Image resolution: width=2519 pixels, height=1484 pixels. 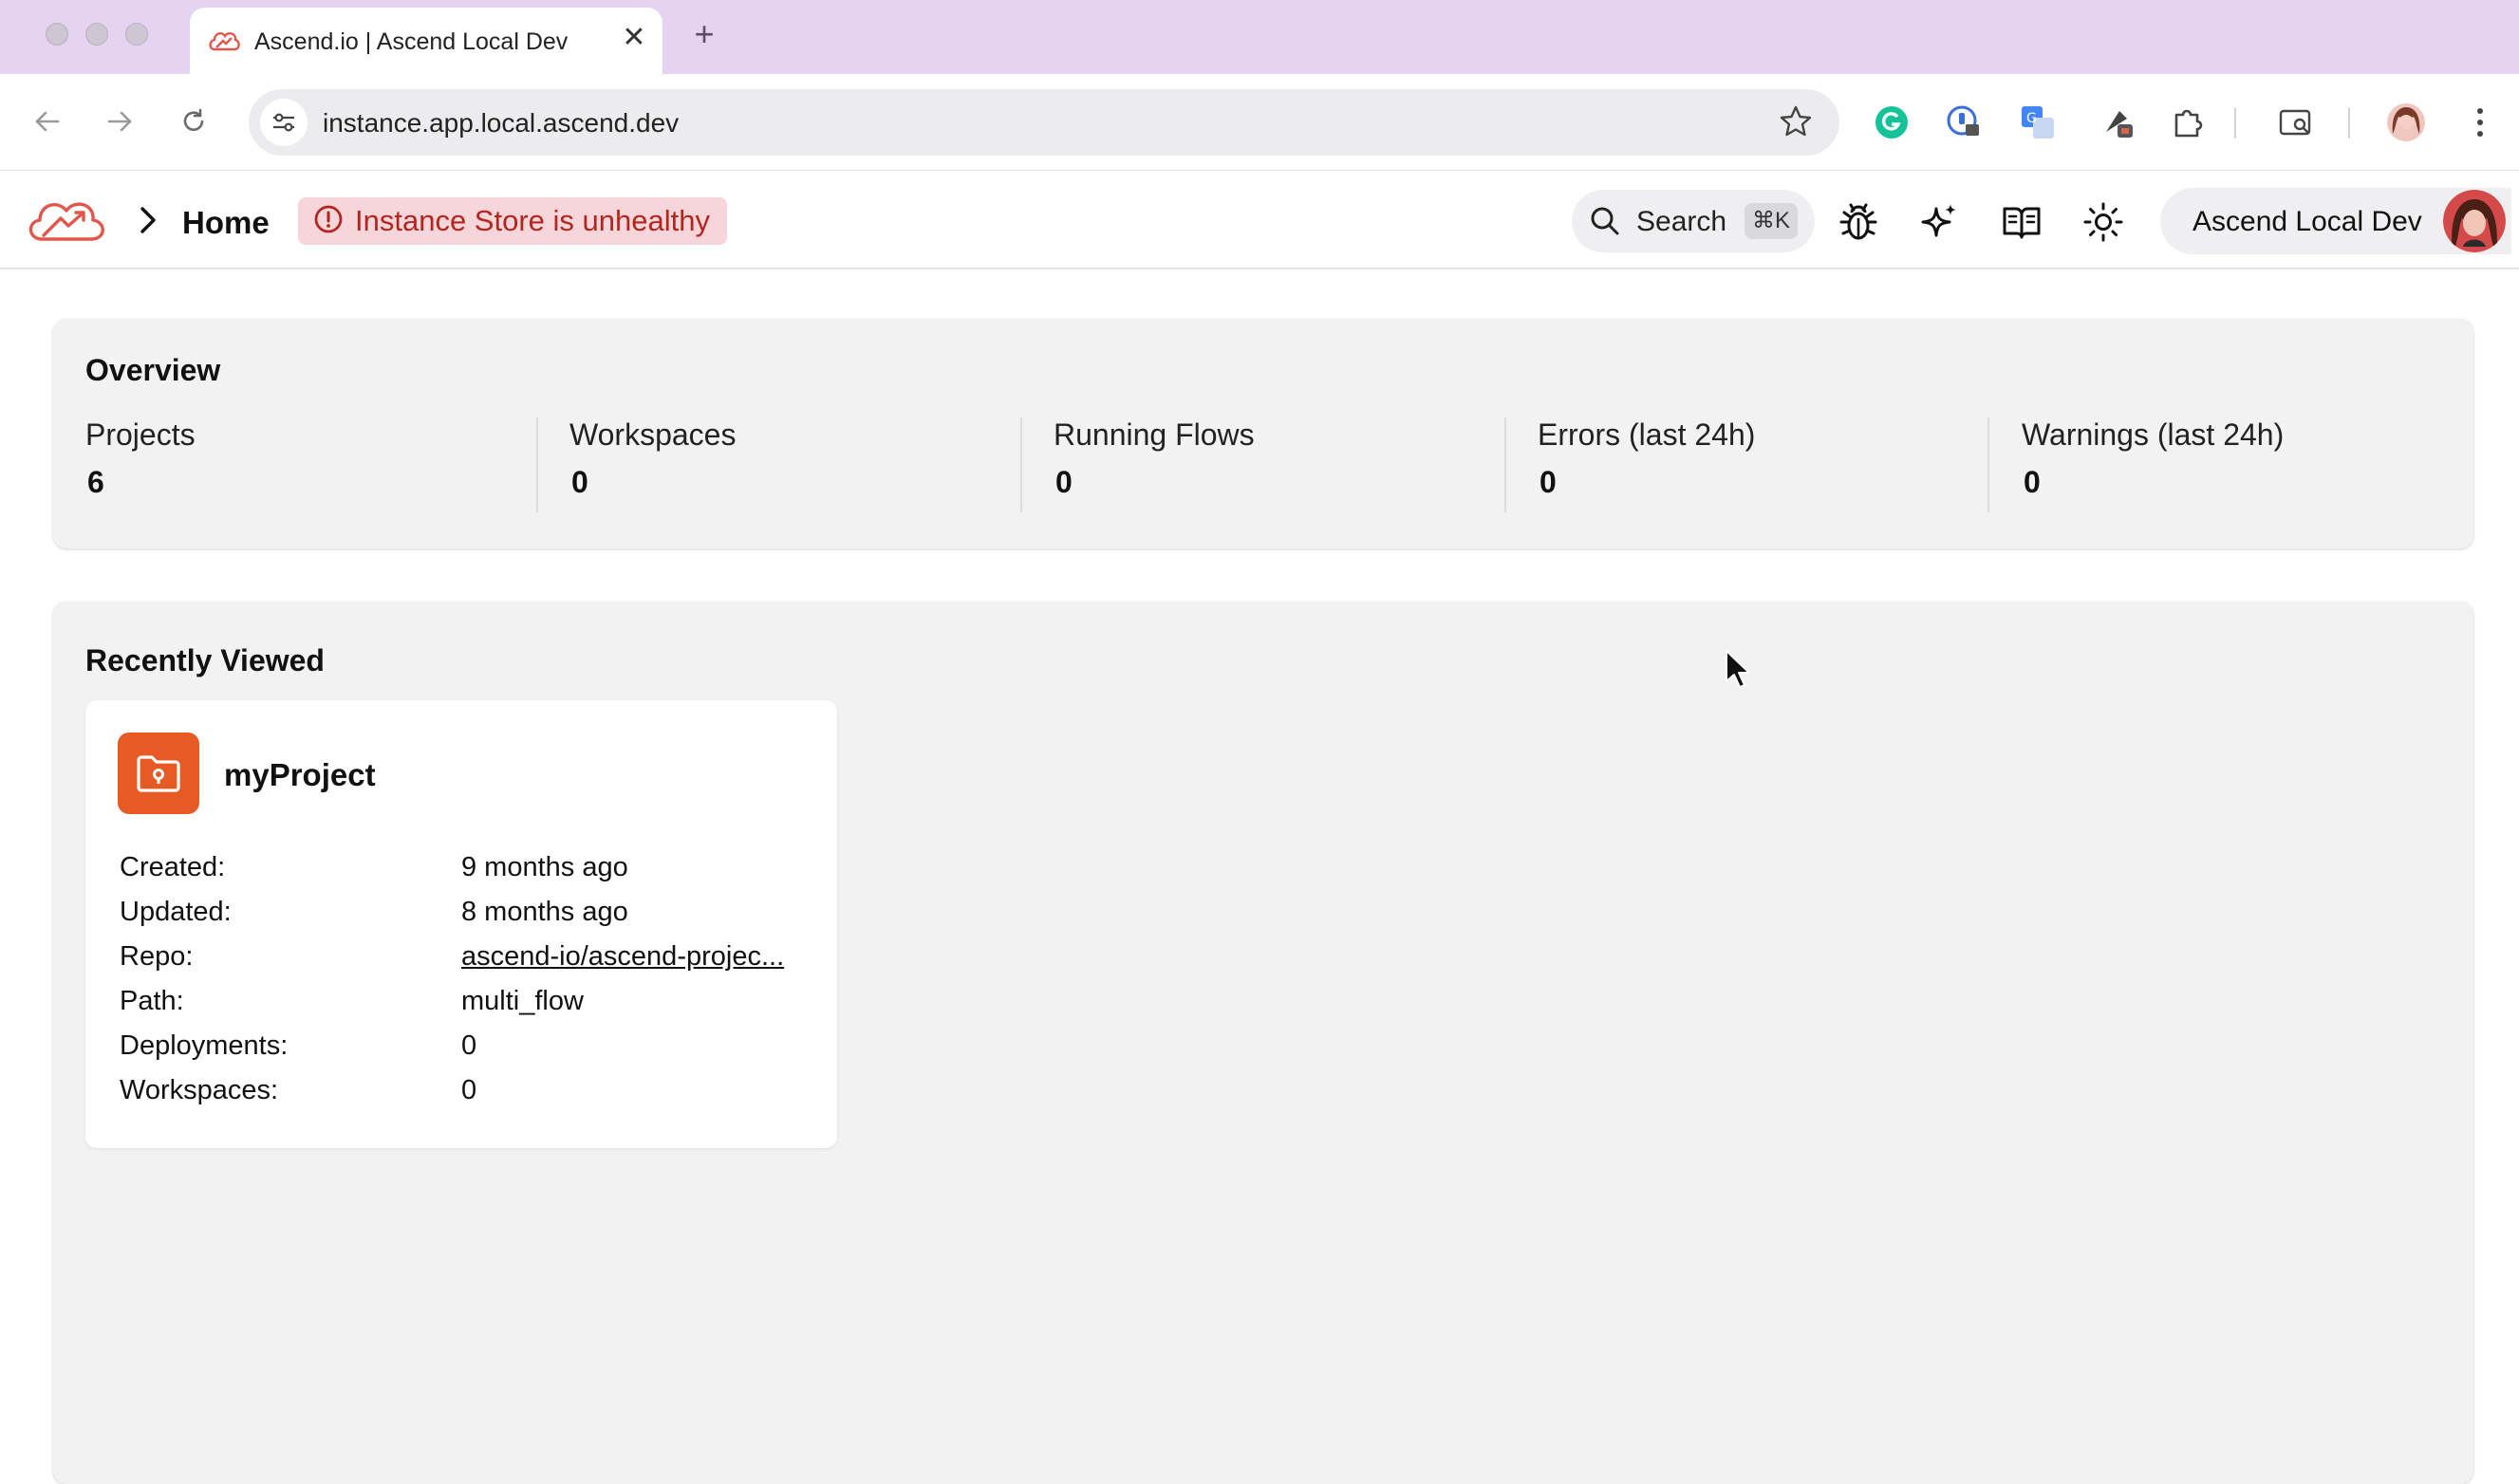 I want to click on project-name: myProject, so click(x=300, y=775).